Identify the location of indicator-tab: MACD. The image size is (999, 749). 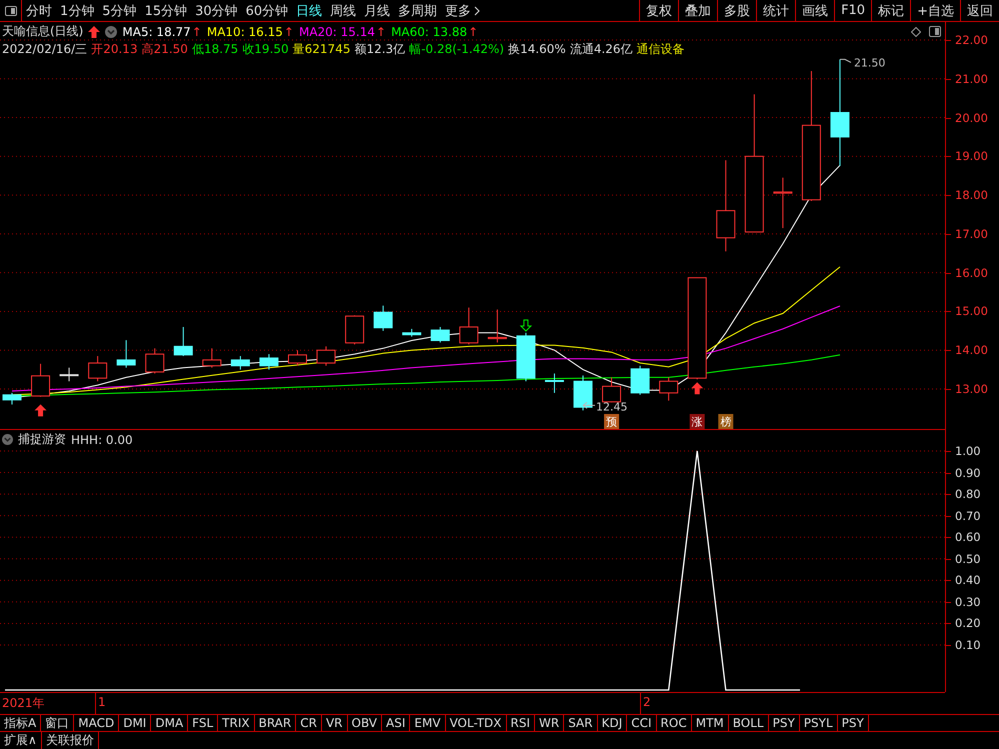
(97, 723).